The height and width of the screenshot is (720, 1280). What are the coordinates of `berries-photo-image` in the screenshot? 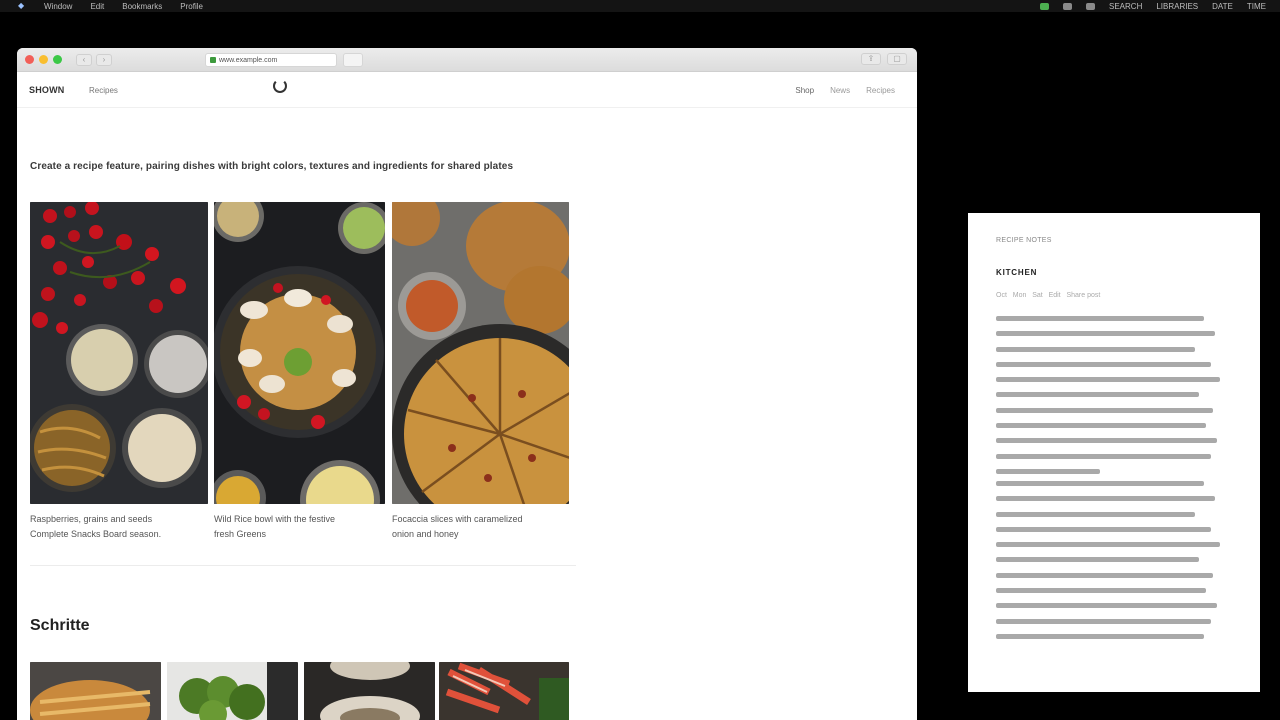 It's located at (119, 353).